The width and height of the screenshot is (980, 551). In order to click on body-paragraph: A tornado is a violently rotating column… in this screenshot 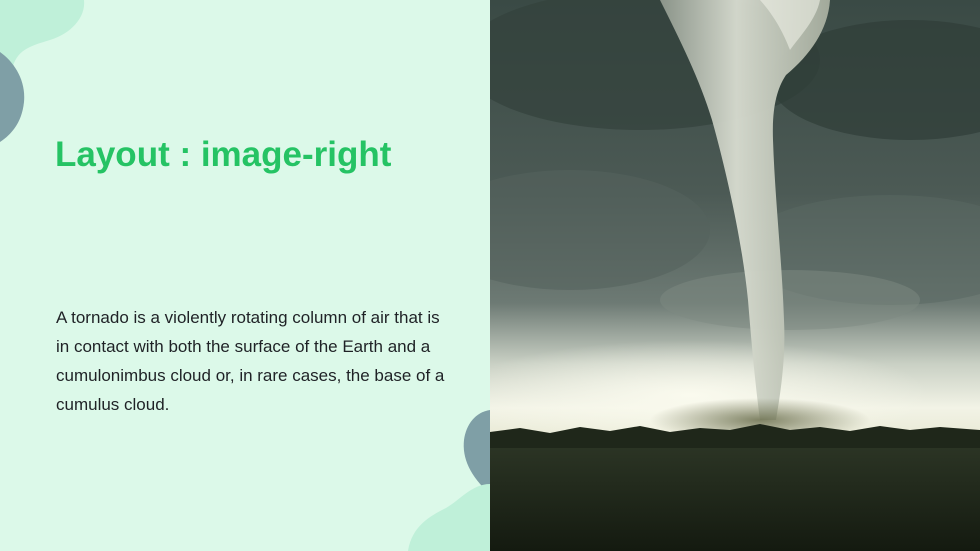, I will do `click(250, 361)`.